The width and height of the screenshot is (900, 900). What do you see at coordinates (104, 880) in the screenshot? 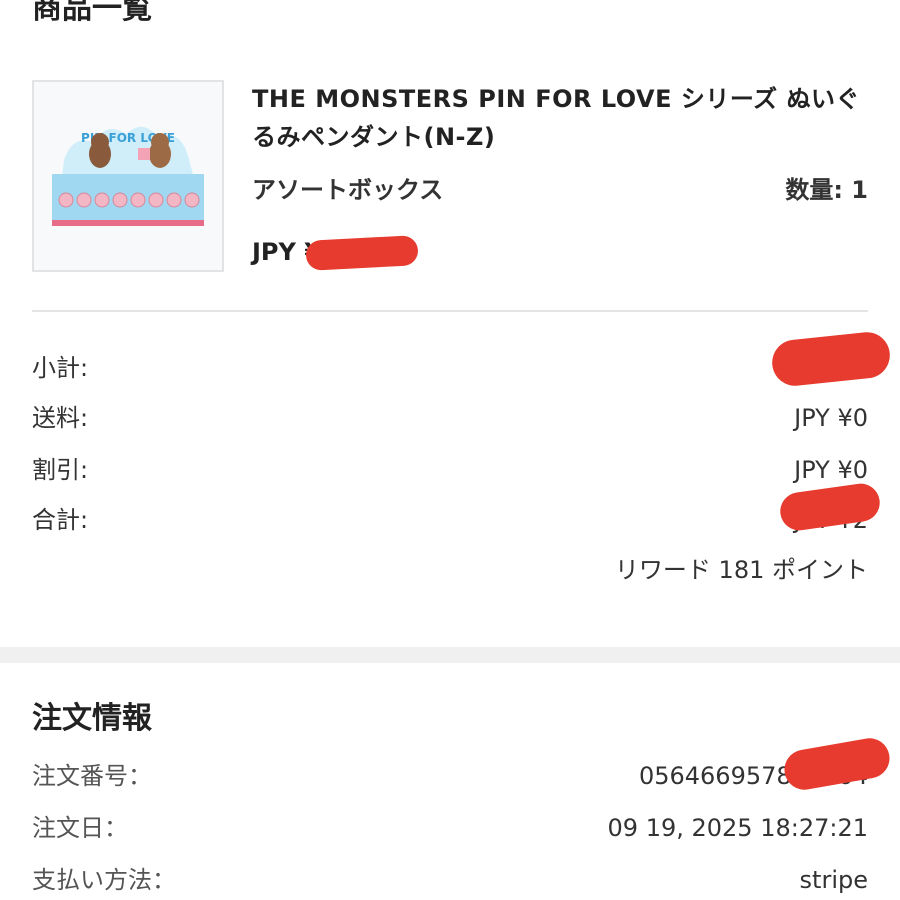
I see `payment-method-label: 支払い方法：` at bounding box center [104, 880].